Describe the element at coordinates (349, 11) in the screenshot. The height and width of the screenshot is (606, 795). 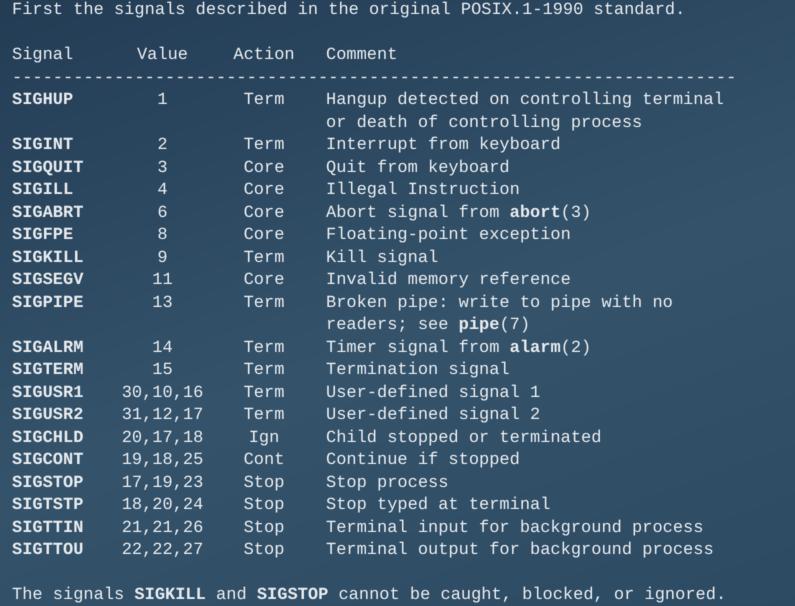
I see `intro-text: First the signals described in the original POSIX.1-1990 standard.` at that location.